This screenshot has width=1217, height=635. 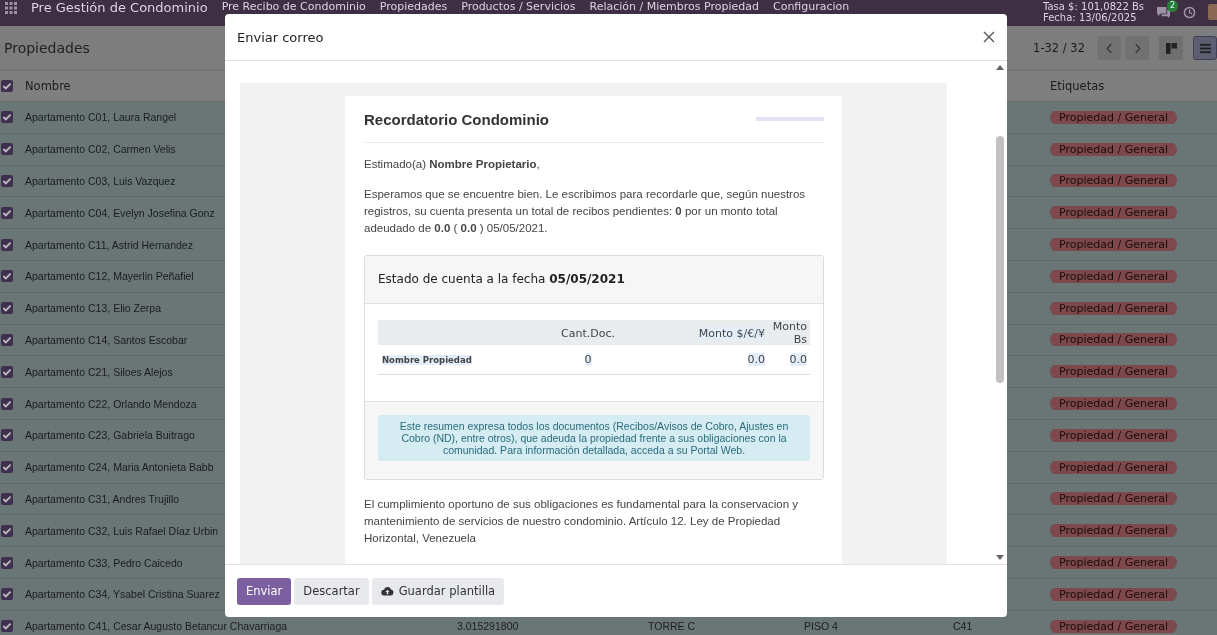 What do you see at coordinates (109, 276) in the screenshot?
I see `table-cell: Apartamento C12, Mayerlin Peñafiel` at bounding box center [109, 276].